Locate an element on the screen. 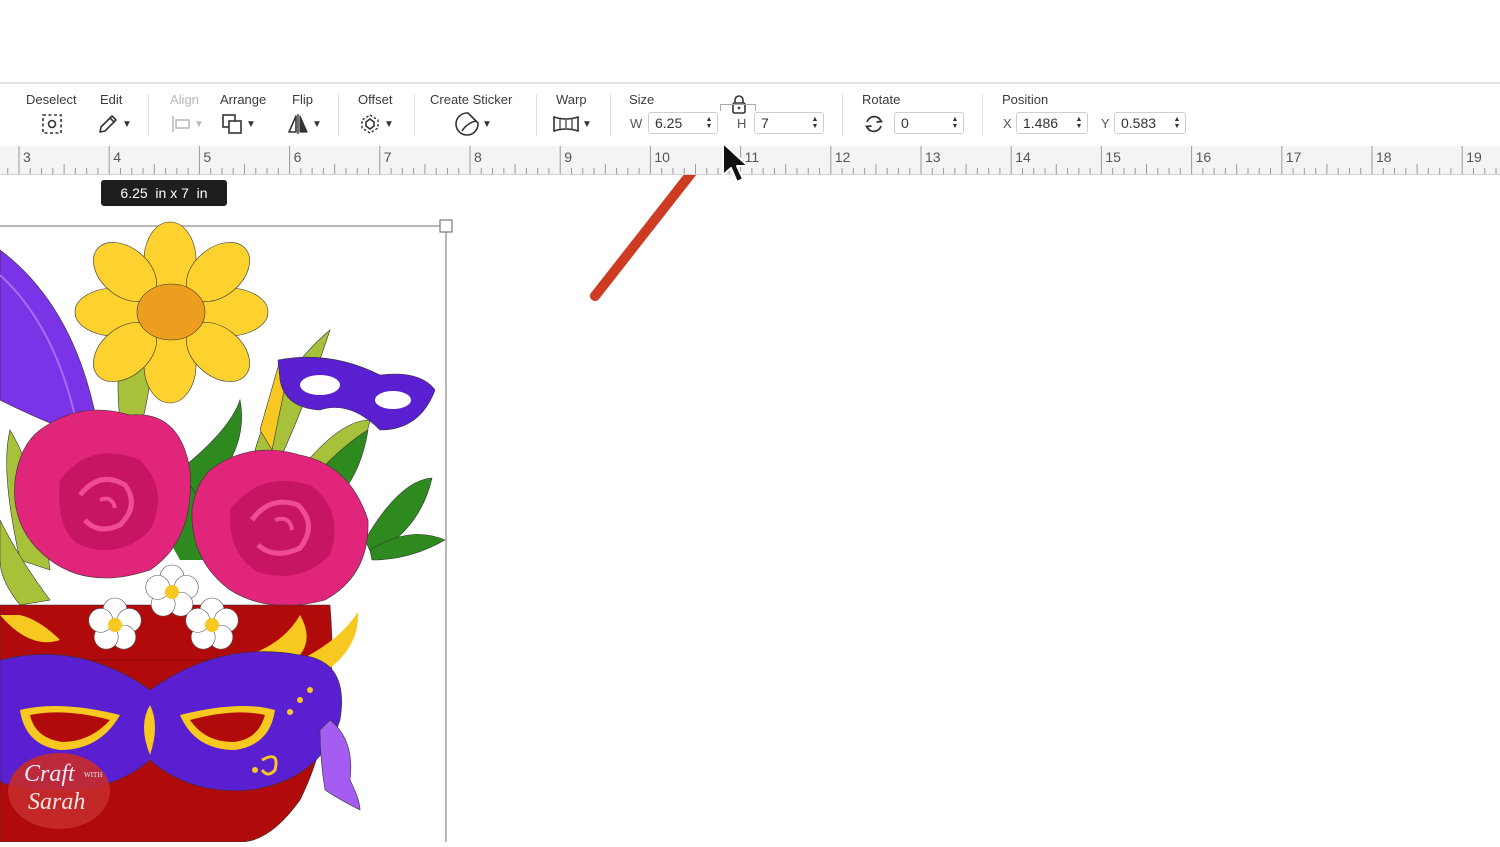 This screenshot has height=847, width=1500. edit-group: Edit ▼ is located at coordinates (116, 115).